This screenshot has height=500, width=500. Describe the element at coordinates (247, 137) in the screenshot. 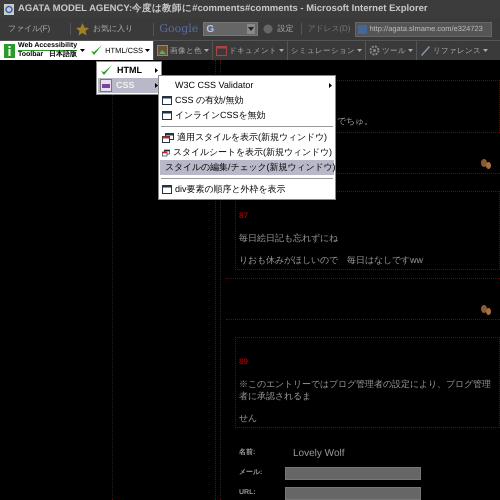

I see `menu-item: 適用スタイルを表示(新規ウィンドウ)` at that location.